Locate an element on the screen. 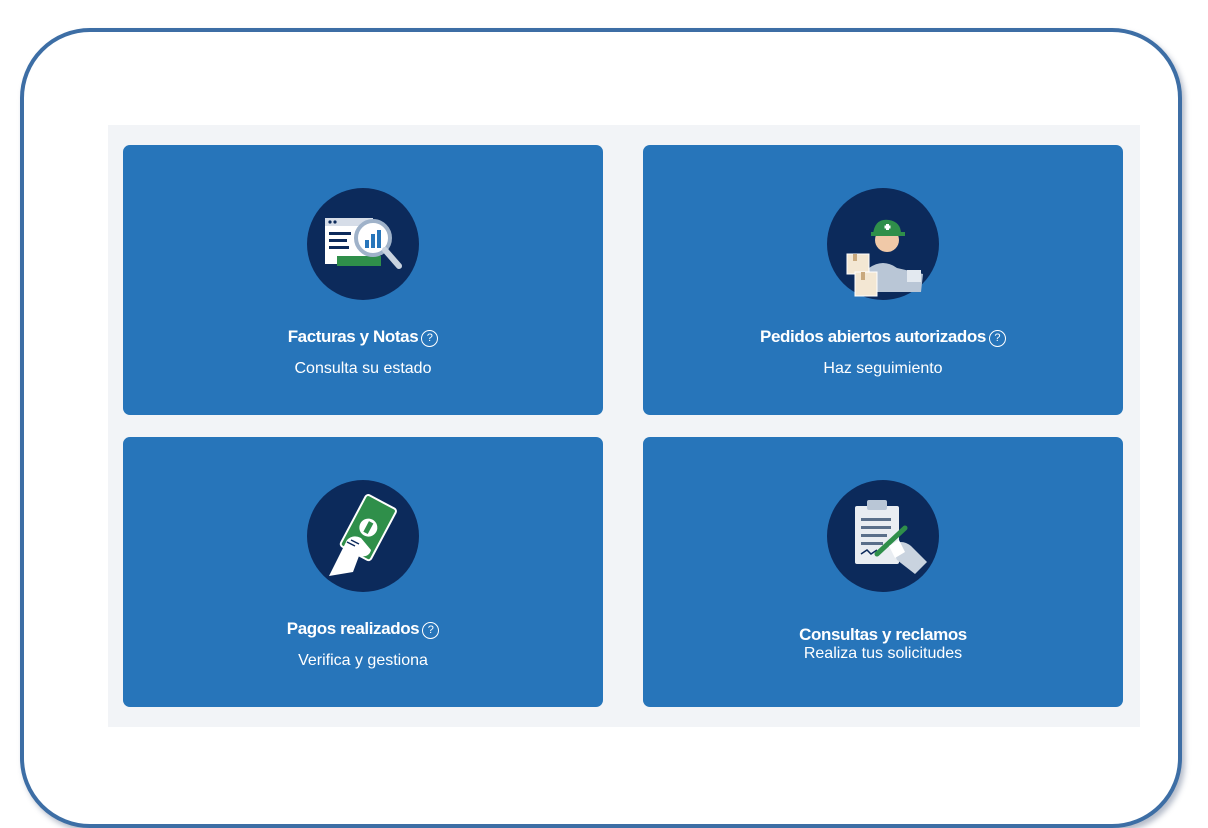 This screenshot has height=828, width=1208. card-title-row: Facturas y Notas? is located at coordinates (363, 337).